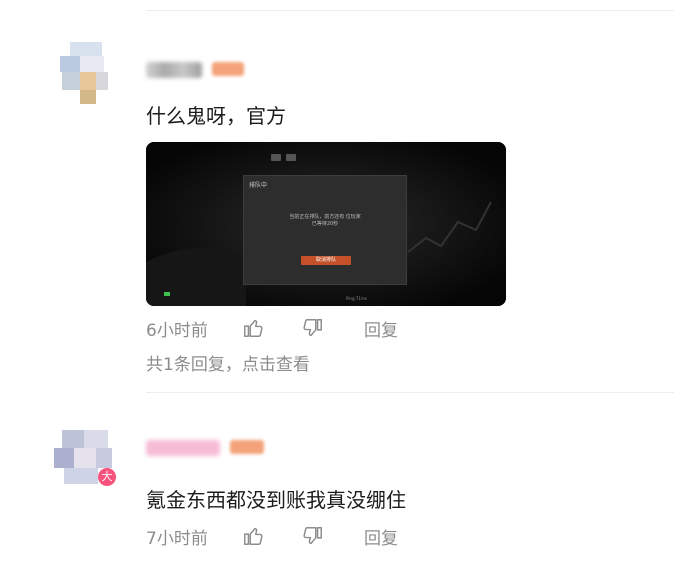  What do you see at coordinates (325, 230) in the screenshot?
I see `queue-dialog: 排队中 当前正在排队，前方还有 位玩家 已等待20秒 取消排队` at bounding box center [325, 230].